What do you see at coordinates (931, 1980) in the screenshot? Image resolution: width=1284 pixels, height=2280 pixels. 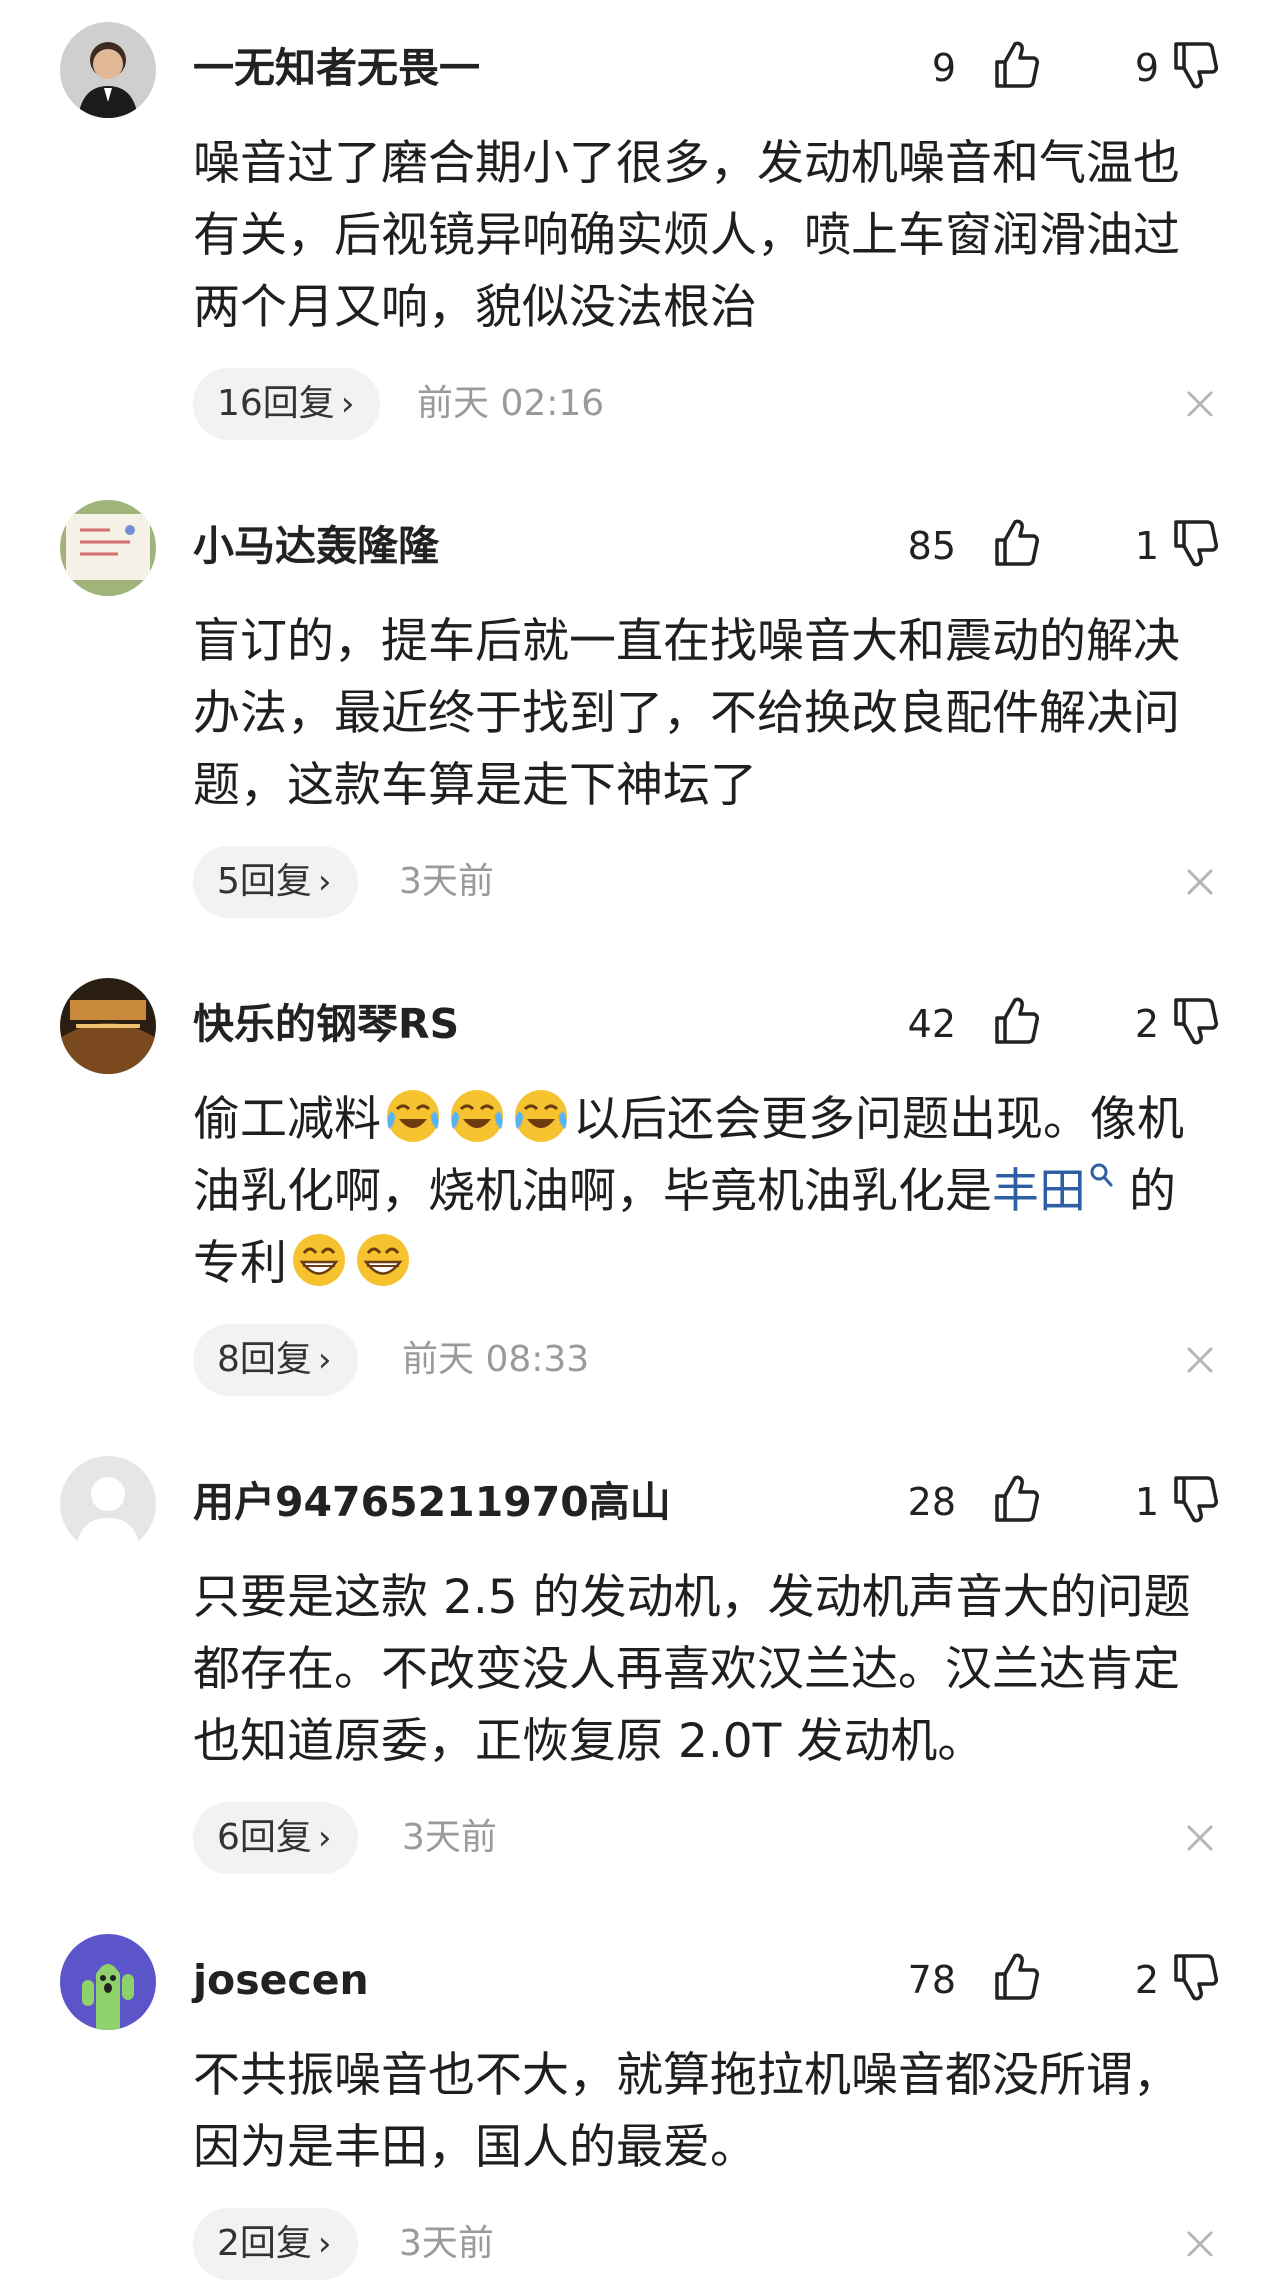 I see `like-count: 78` at bounding box center [931, 1980].